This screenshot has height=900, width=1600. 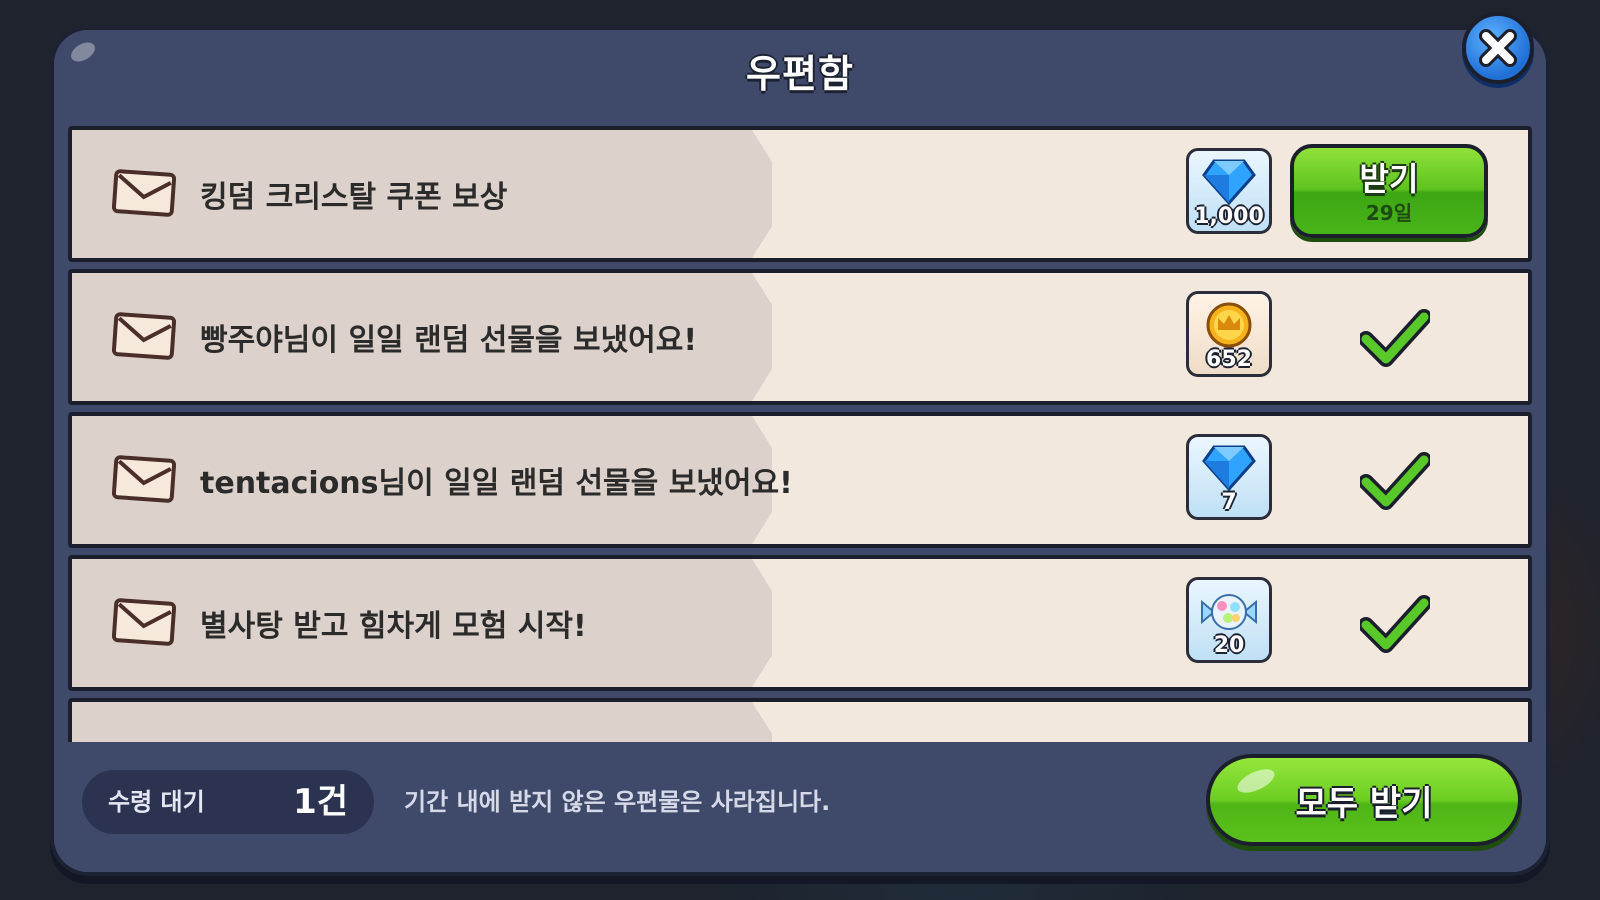 I want to click on close-button, so click(x=1498, y=48).